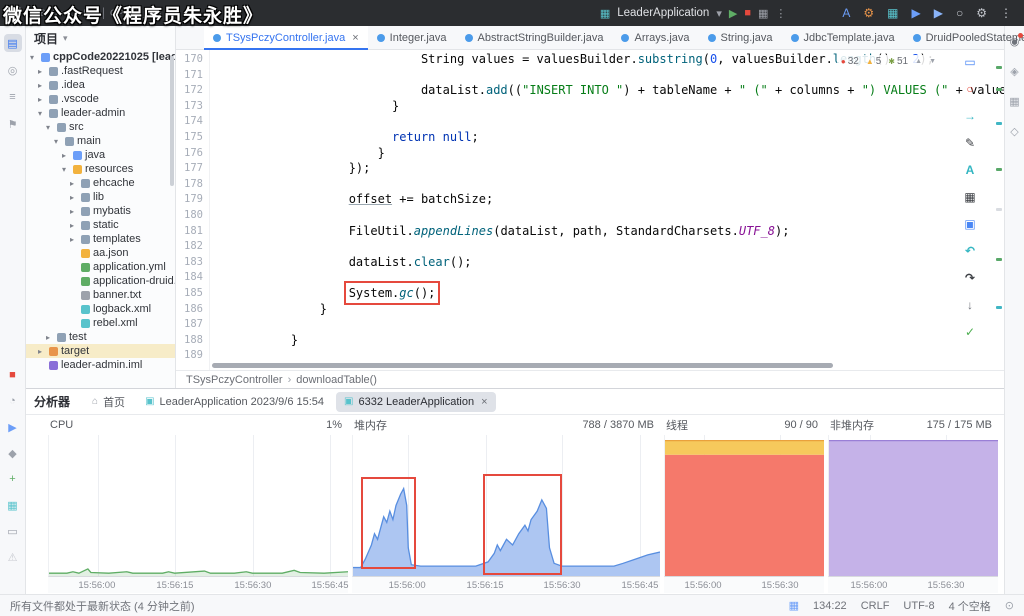 The image size is (1024, 616). What do you see at coordinates (412, 37) in the screenshot?
I see `tab-integer-java: Integer.java` at bounding box center [412, 37].